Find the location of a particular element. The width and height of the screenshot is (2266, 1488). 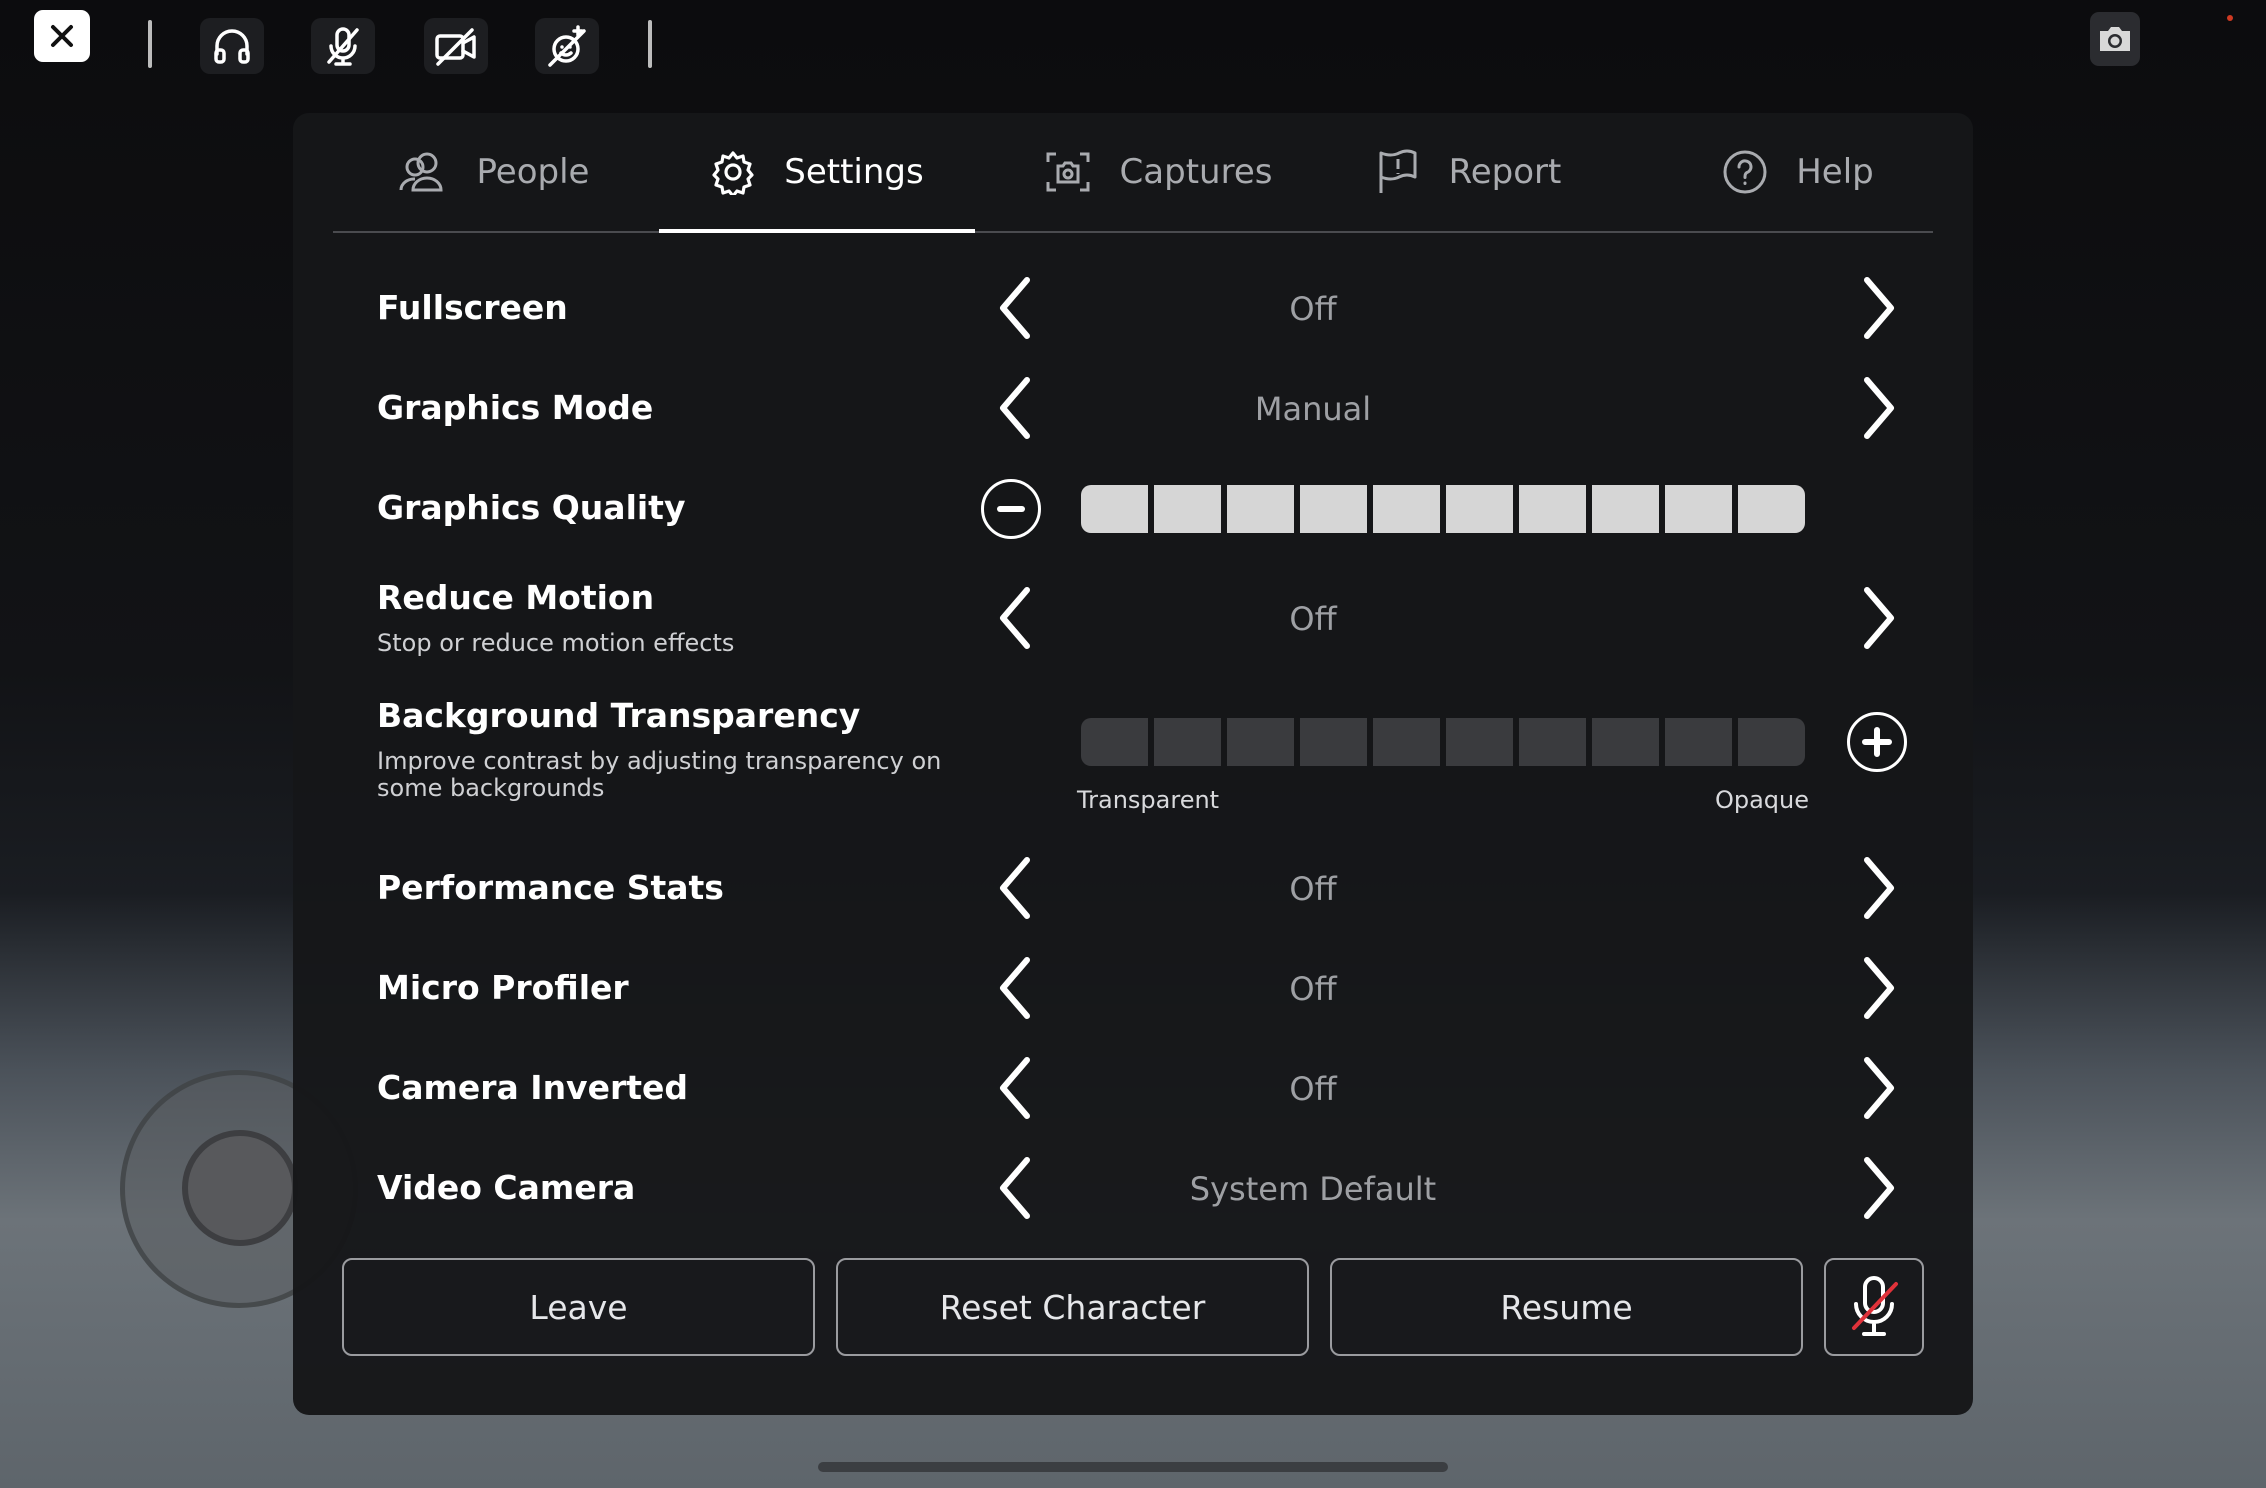

setting-row-micro-profiler: Micro Profiler Off is located at coordinates (1133, 988).